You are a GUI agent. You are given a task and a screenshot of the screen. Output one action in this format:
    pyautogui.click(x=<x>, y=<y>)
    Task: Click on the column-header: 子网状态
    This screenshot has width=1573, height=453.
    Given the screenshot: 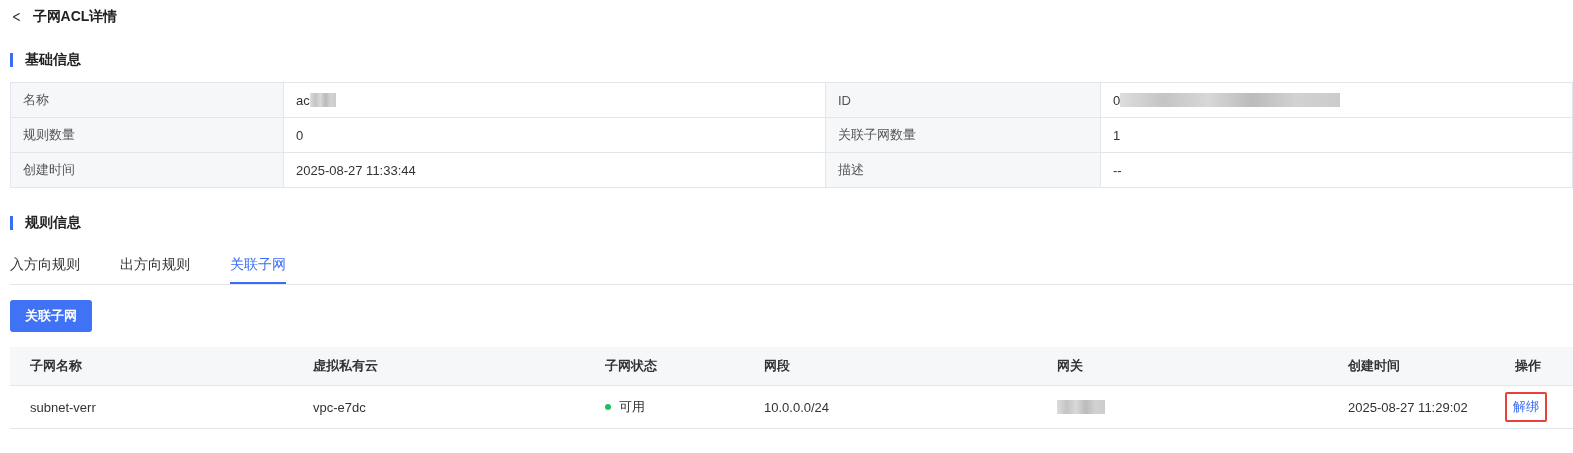 What is the action you would take?
    pyautogui.click(x=664, y=366)
    